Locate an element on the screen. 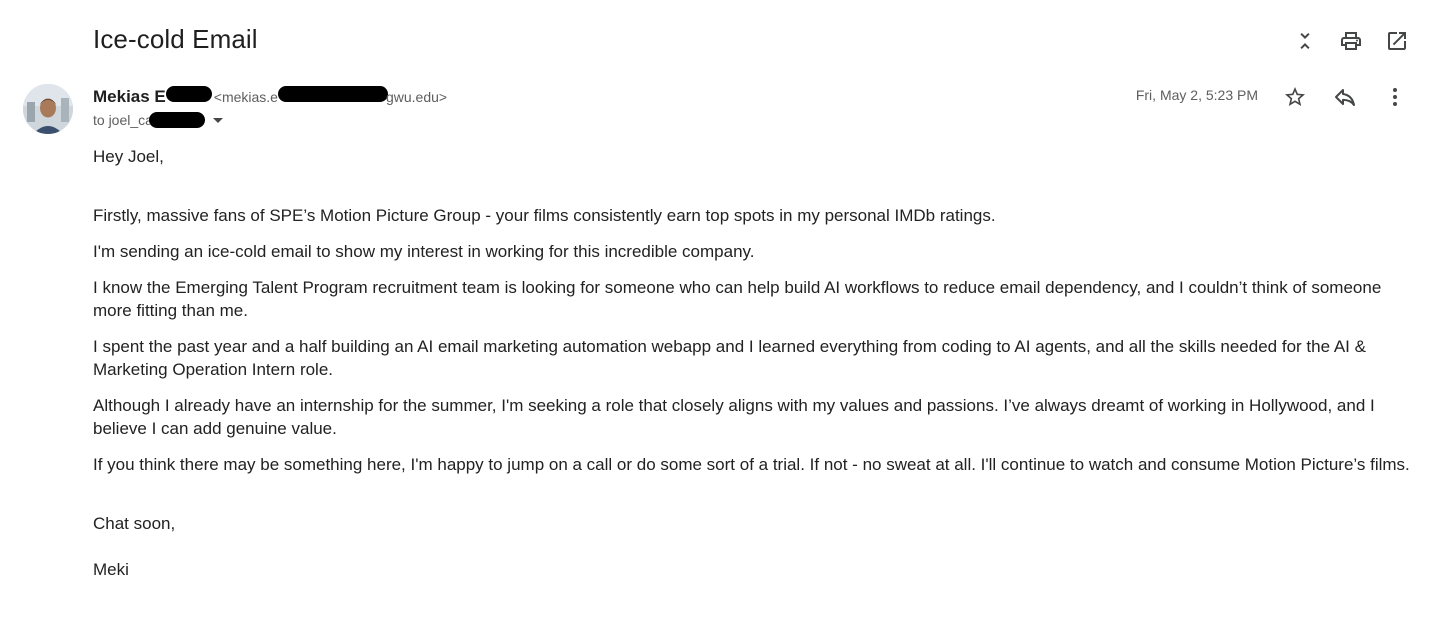 This screenshot has width=1430, height=634. print-button is located at coordinates (1351, 41).